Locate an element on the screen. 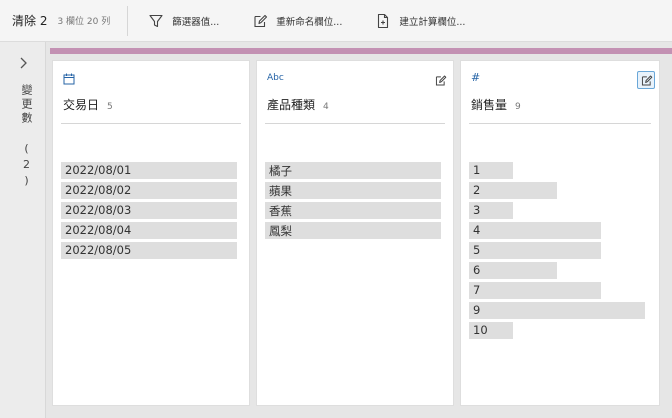 The height and width of the screenshot is (418, 672). rename-icon is located at coordinates (261, 20).